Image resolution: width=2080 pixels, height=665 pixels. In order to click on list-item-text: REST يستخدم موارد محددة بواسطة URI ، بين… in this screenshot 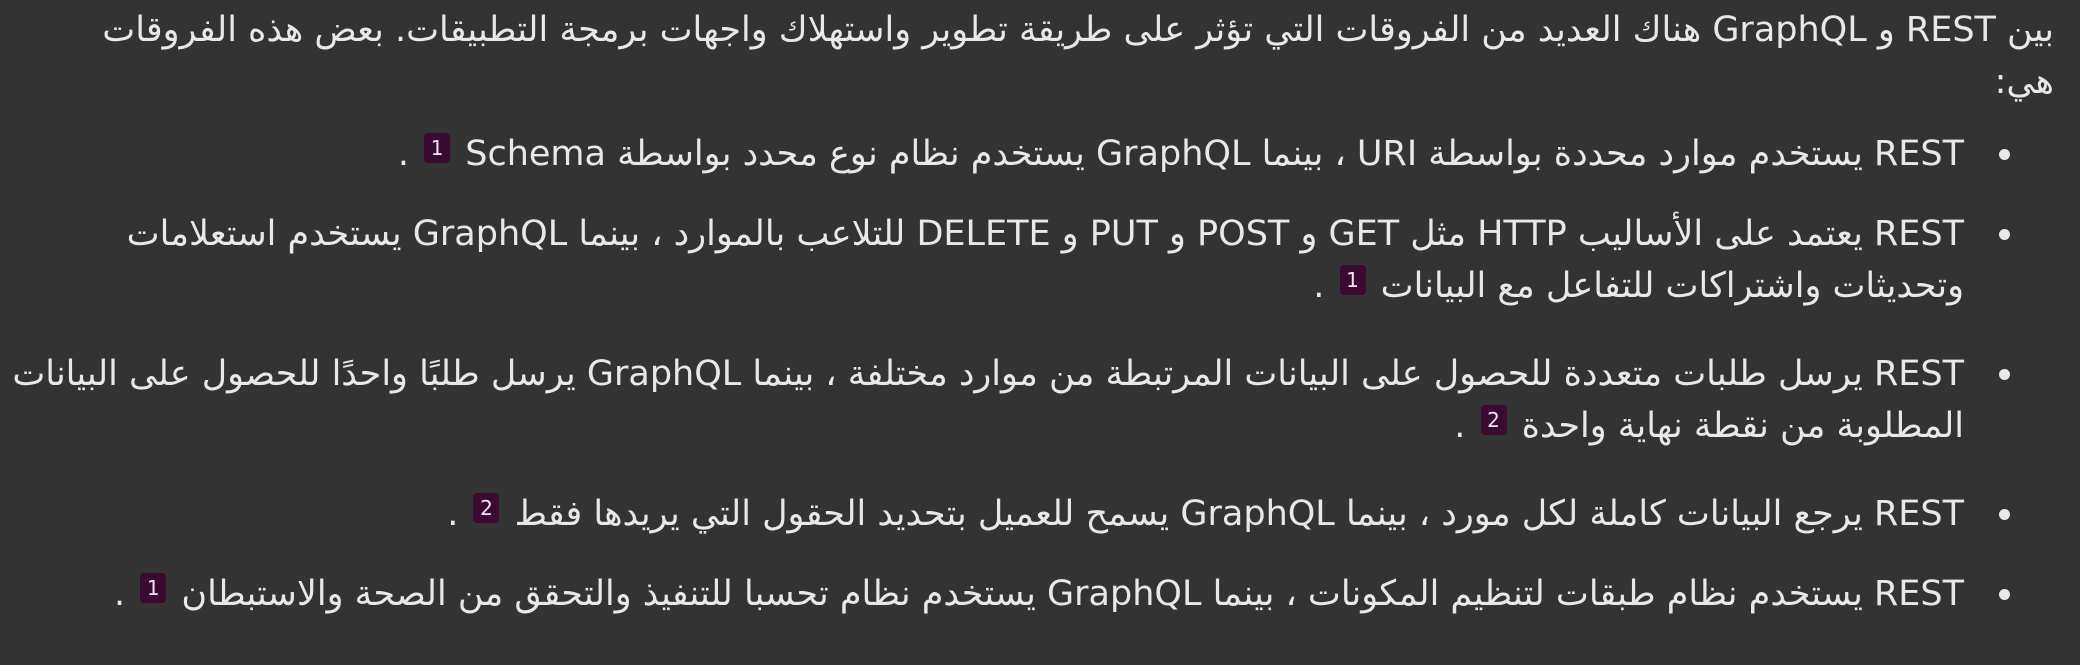, I will do `click(1214, 154)`.